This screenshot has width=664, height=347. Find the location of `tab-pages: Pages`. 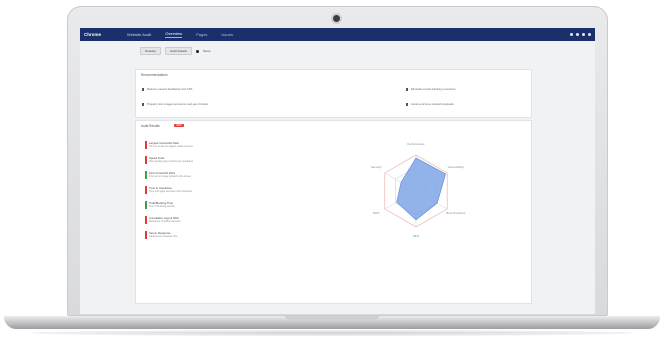

tab-pages: Pages is located at coordinates (201, 34).